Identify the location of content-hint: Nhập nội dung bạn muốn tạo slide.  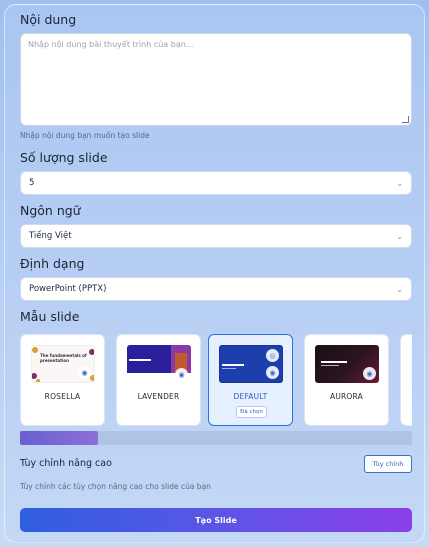
(85, 135).